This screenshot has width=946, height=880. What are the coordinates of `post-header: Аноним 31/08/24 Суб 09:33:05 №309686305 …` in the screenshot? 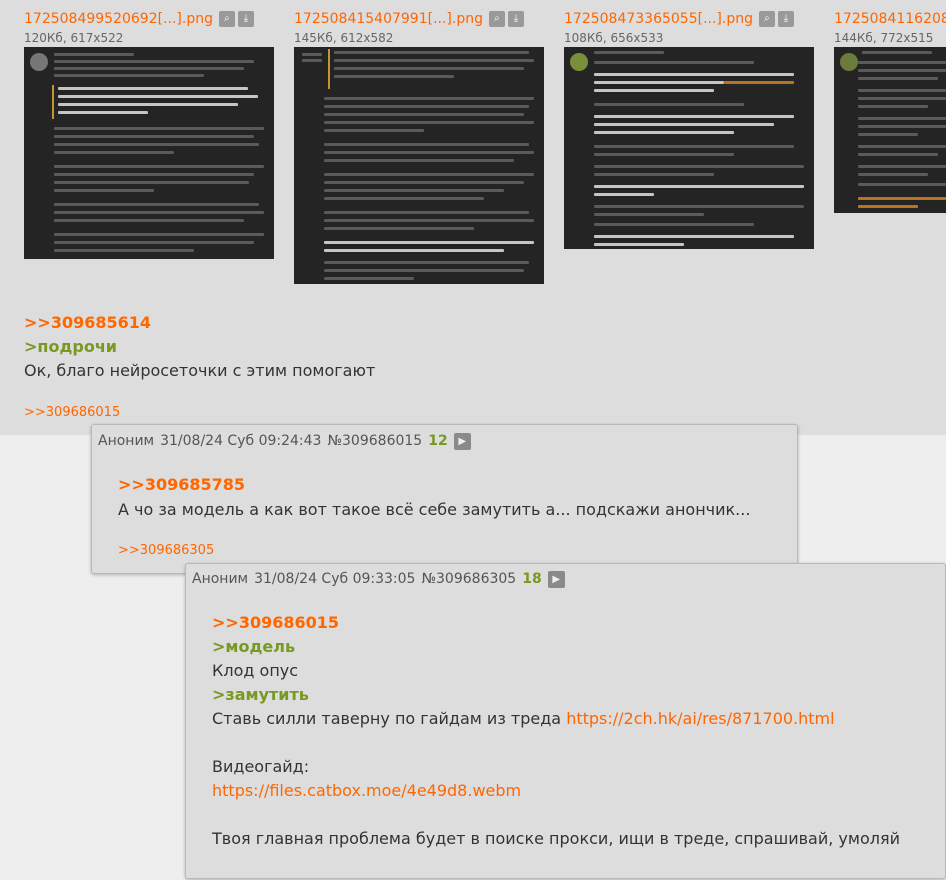 It's located at (381, 579).